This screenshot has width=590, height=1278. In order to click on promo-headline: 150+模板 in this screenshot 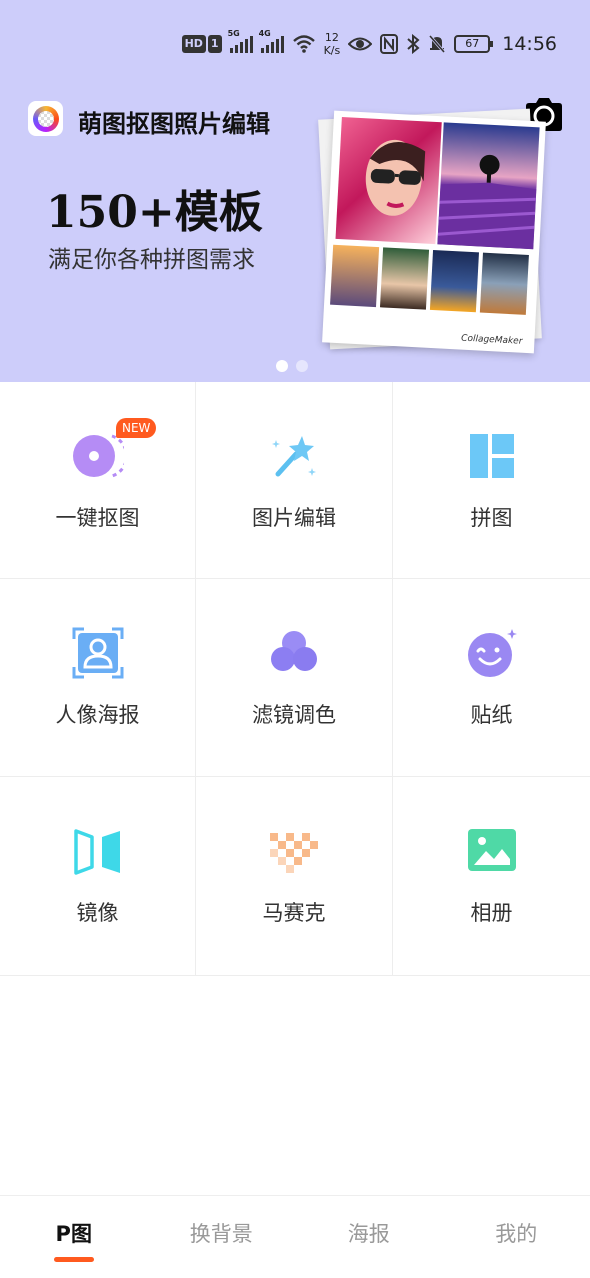, I will do `click(154, 212)`.